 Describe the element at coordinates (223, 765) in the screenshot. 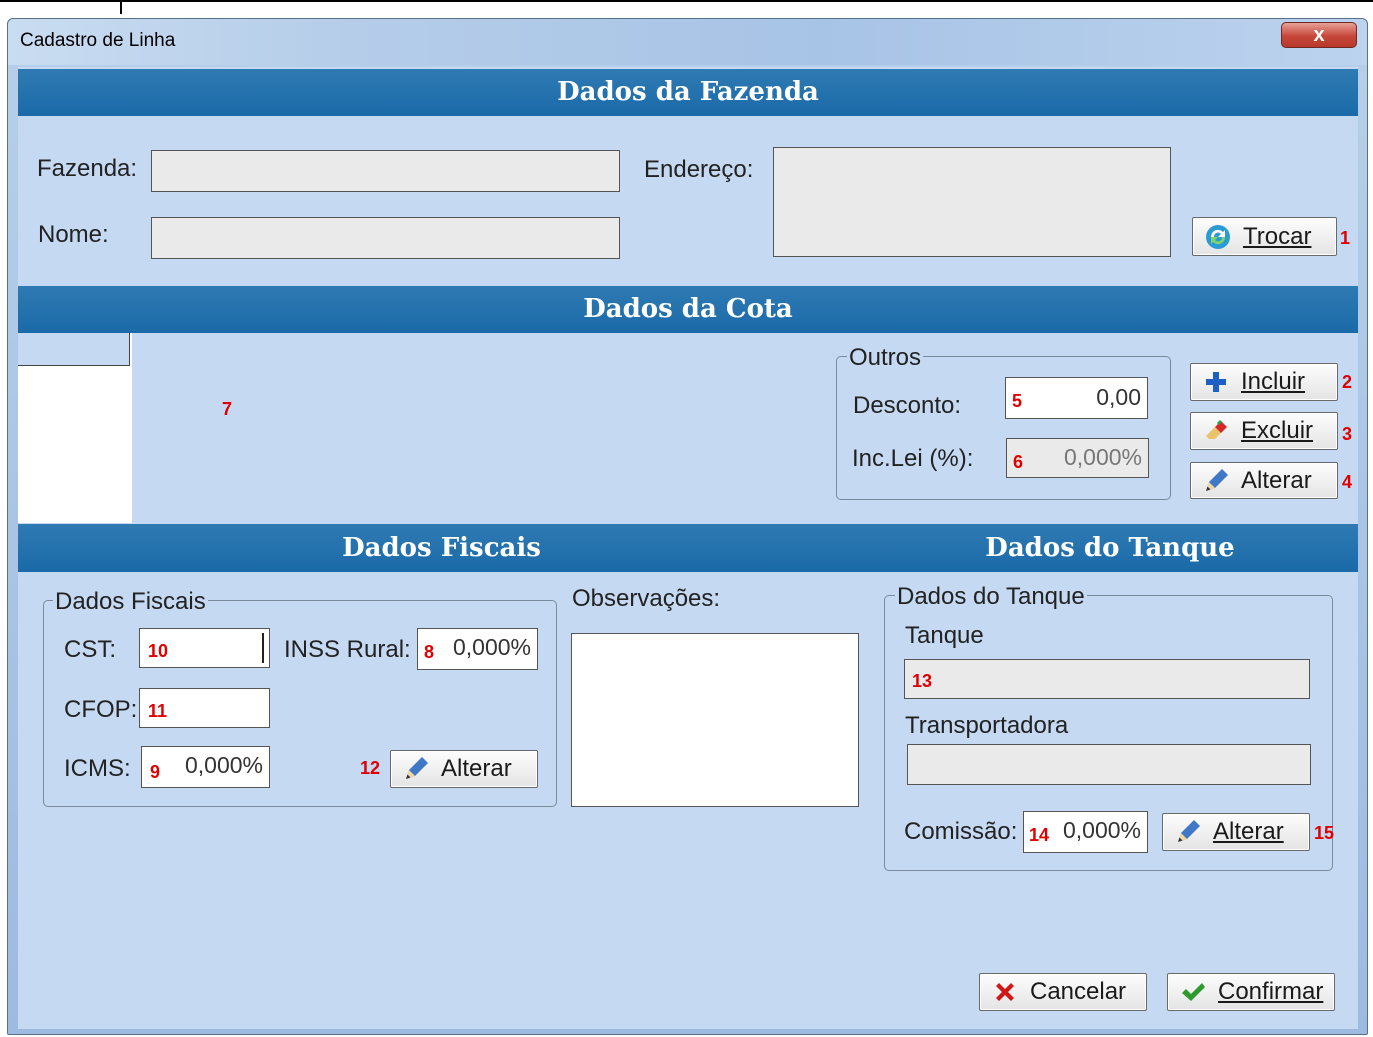

I see `icms-value: 0,000%` at that location.